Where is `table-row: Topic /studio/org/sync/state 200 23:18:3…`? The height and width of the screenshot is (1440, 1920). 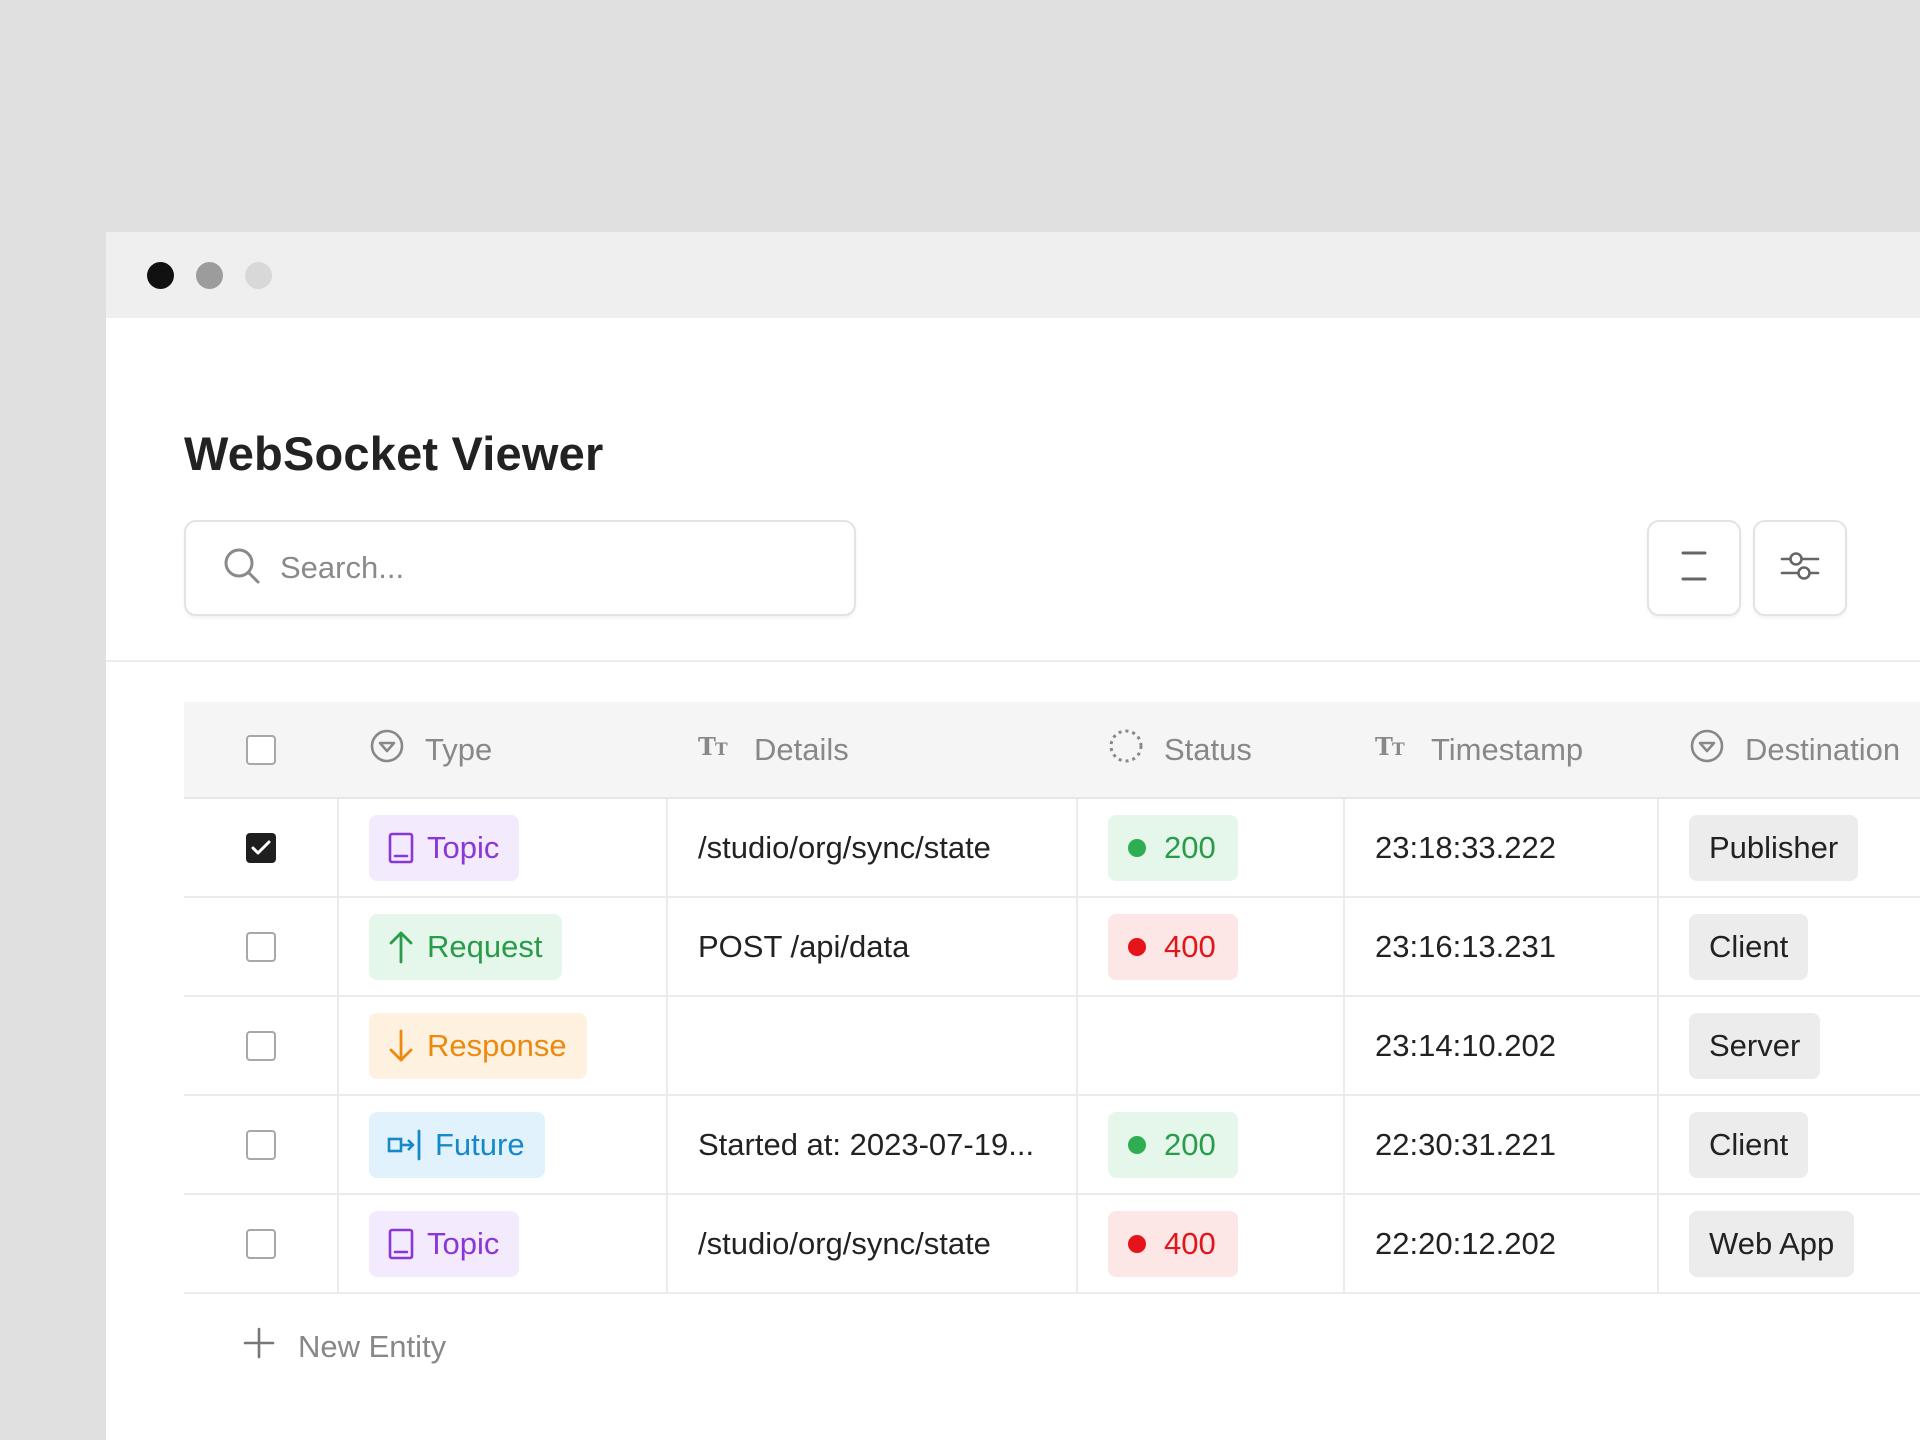 table-row: Topic /studio/org/sync/state 200 23:18:3… is located at coordinates (1052, 848).